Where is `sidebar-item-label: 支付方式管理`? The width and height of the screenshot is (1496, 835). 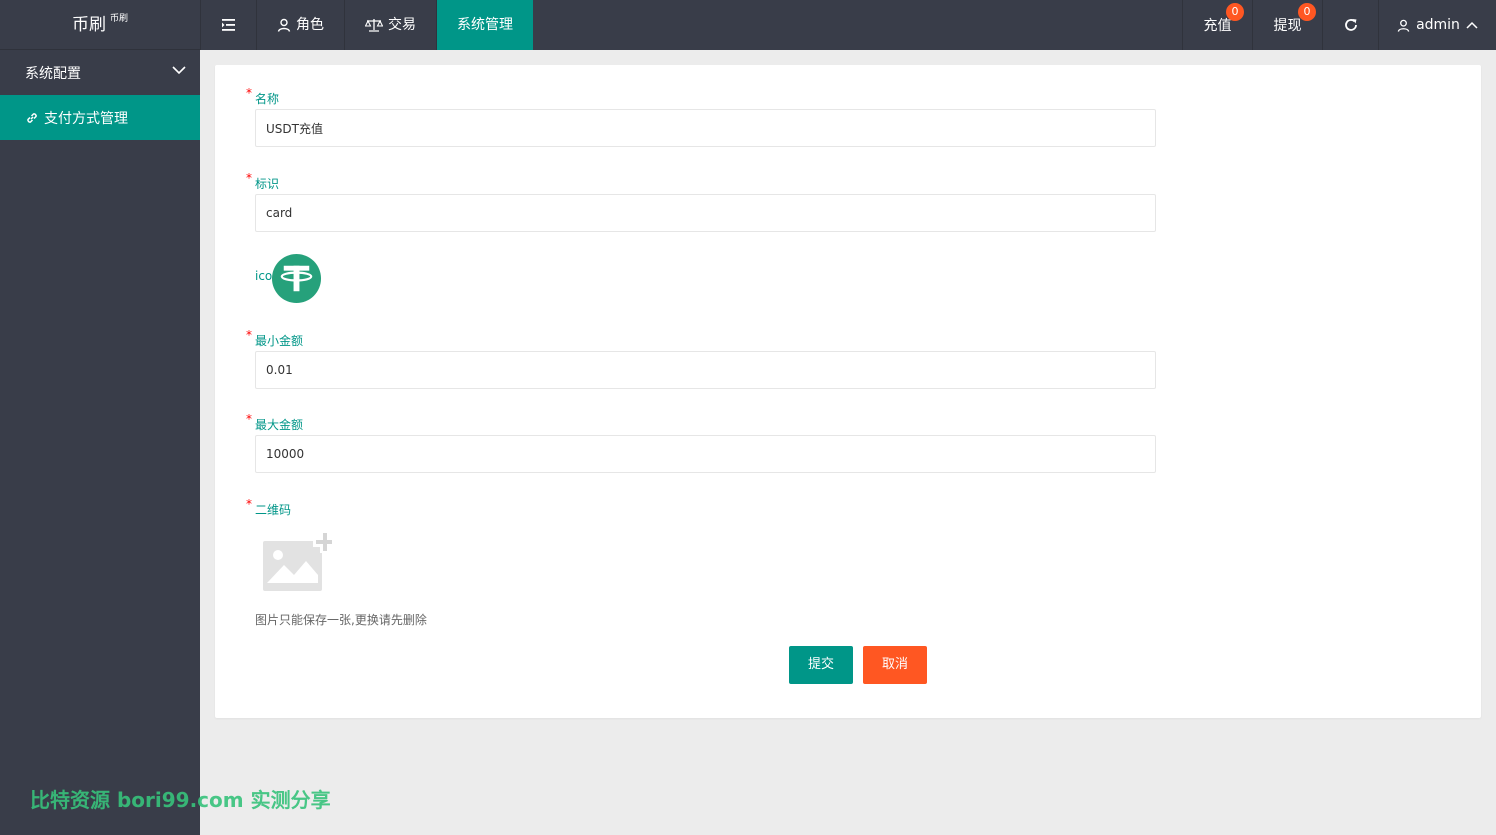
sidebar-item-label: 支付方式管理 is located at coordinates (86, 118).